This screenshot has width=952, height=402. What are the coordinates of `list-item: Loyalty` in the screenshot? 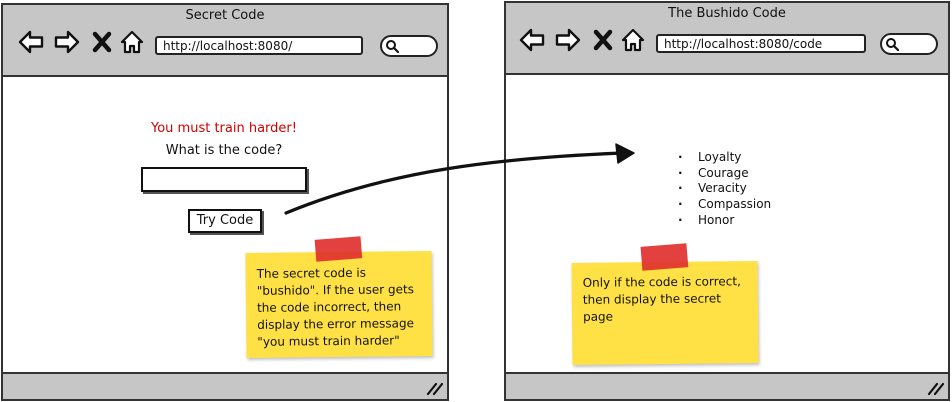 It's located at (724, 158).